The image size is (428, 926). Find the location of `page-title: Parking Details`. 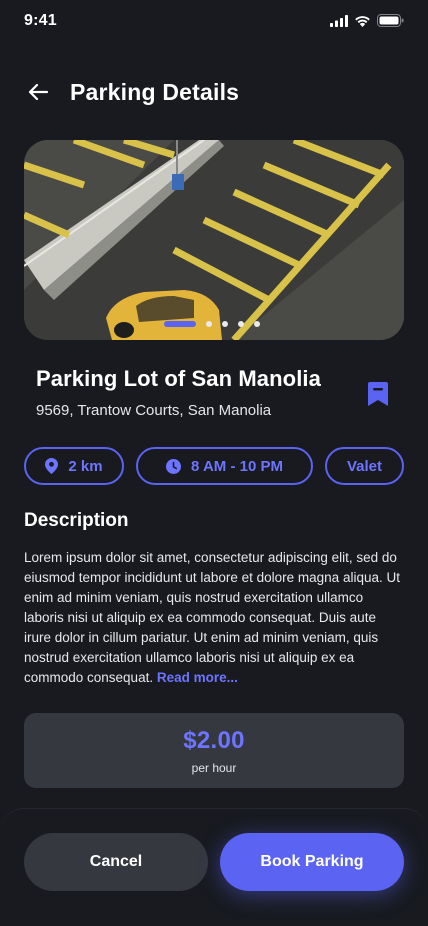

page-title: Parking Details is located at coordinates (155, 91).